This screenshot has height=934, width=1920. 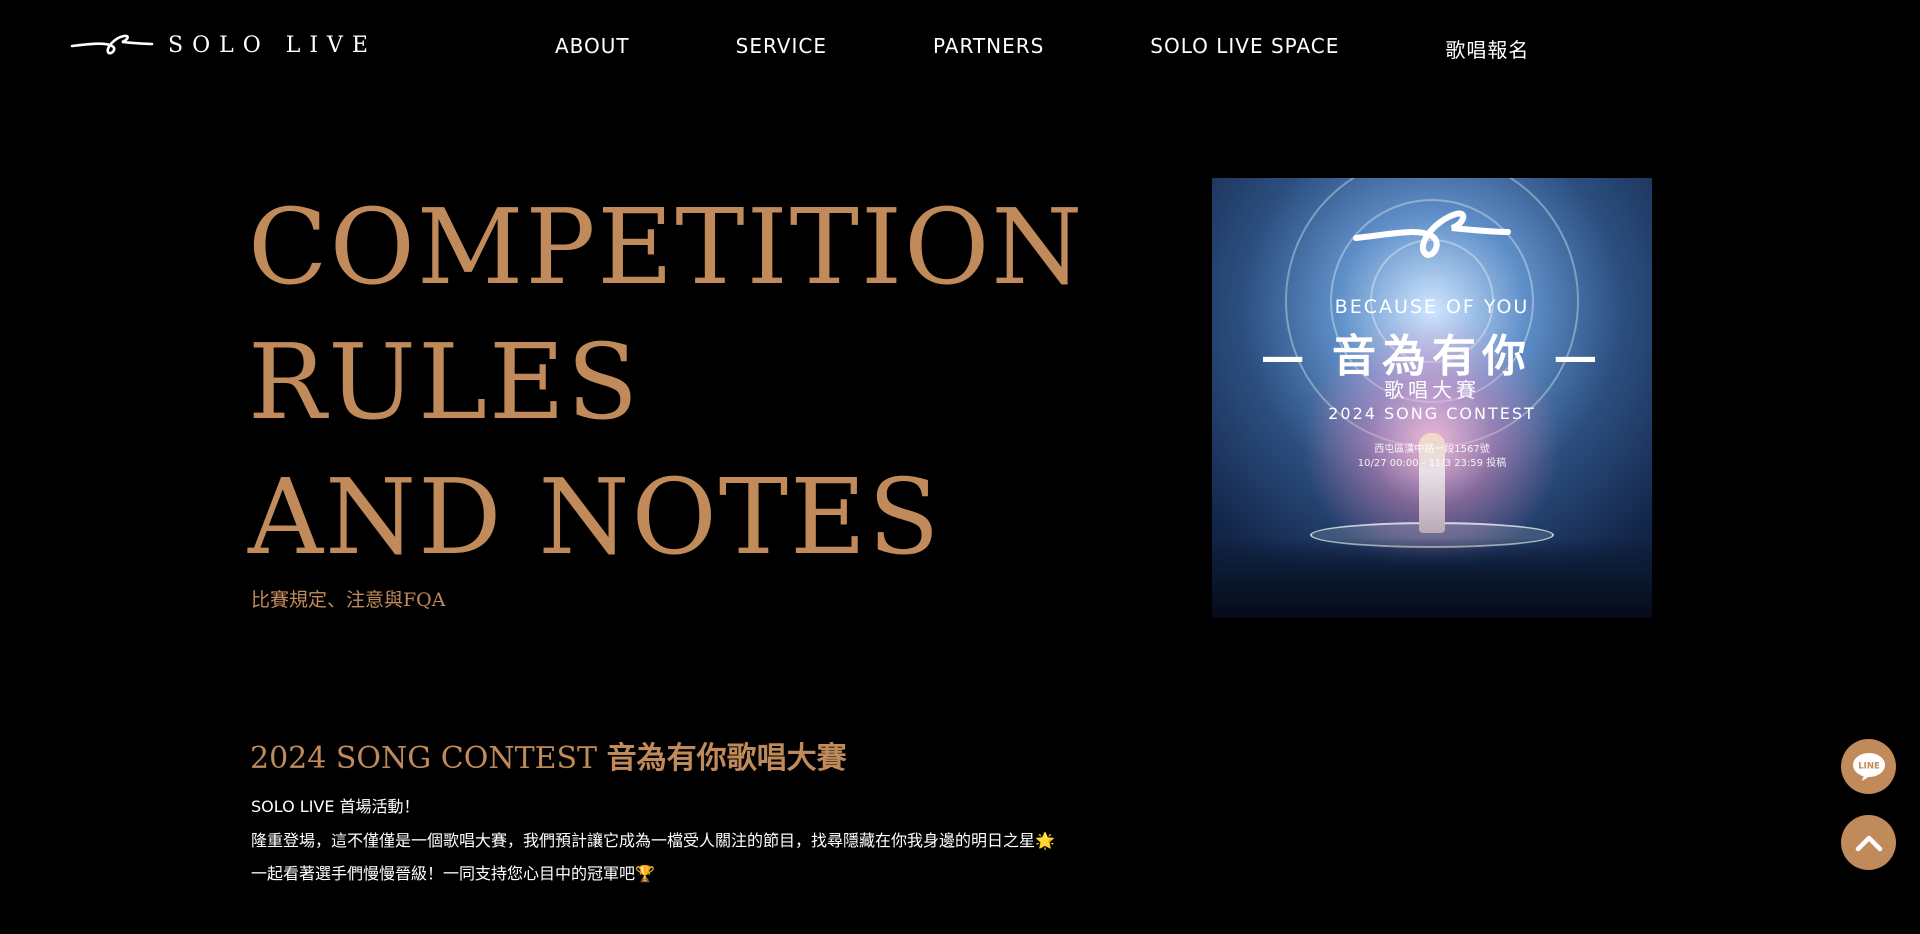 I want to click on poster-chinese-subtitle: 歌唱大賽, so click(x=1432, y=390).